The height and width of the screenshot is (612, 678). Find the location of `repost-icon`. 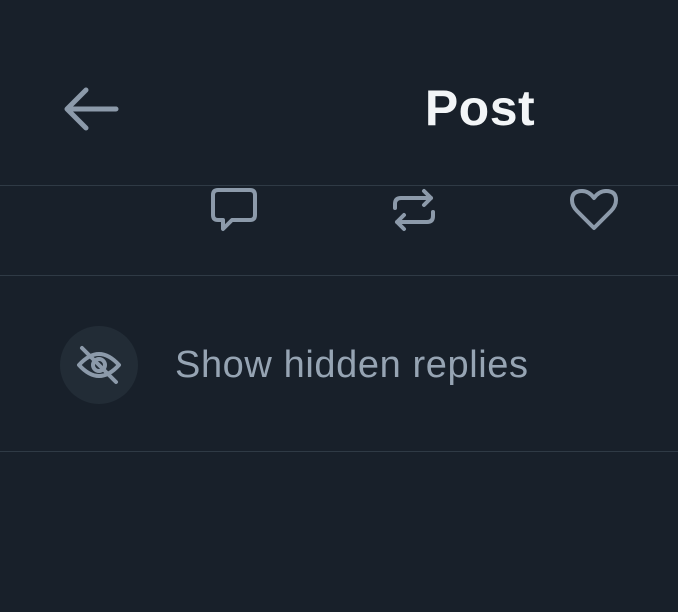

repost-icon is located at coordinates (414, 210).